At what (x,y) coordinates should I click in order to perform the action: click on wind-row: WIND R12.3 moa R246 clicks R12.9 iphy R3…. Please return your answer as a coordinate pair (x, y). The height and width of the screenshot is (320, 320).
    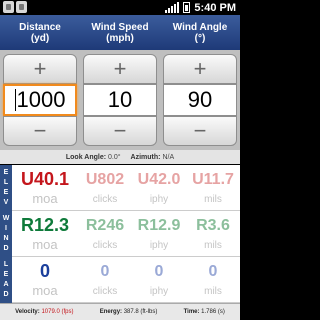
    Looking at the image, I should click on (120, 234).